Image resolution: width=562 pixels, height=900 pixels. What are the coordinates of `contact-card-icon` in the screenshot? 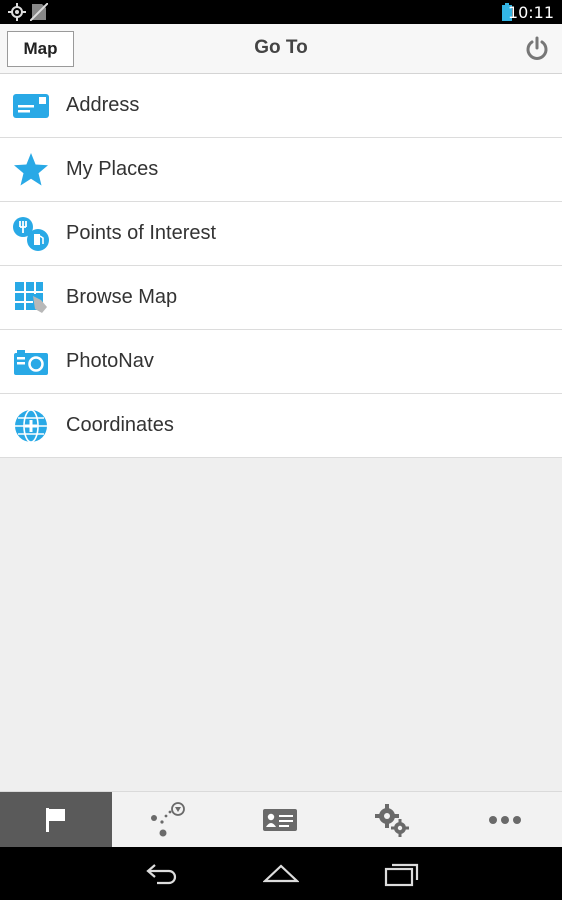 It's located at (280, 820).